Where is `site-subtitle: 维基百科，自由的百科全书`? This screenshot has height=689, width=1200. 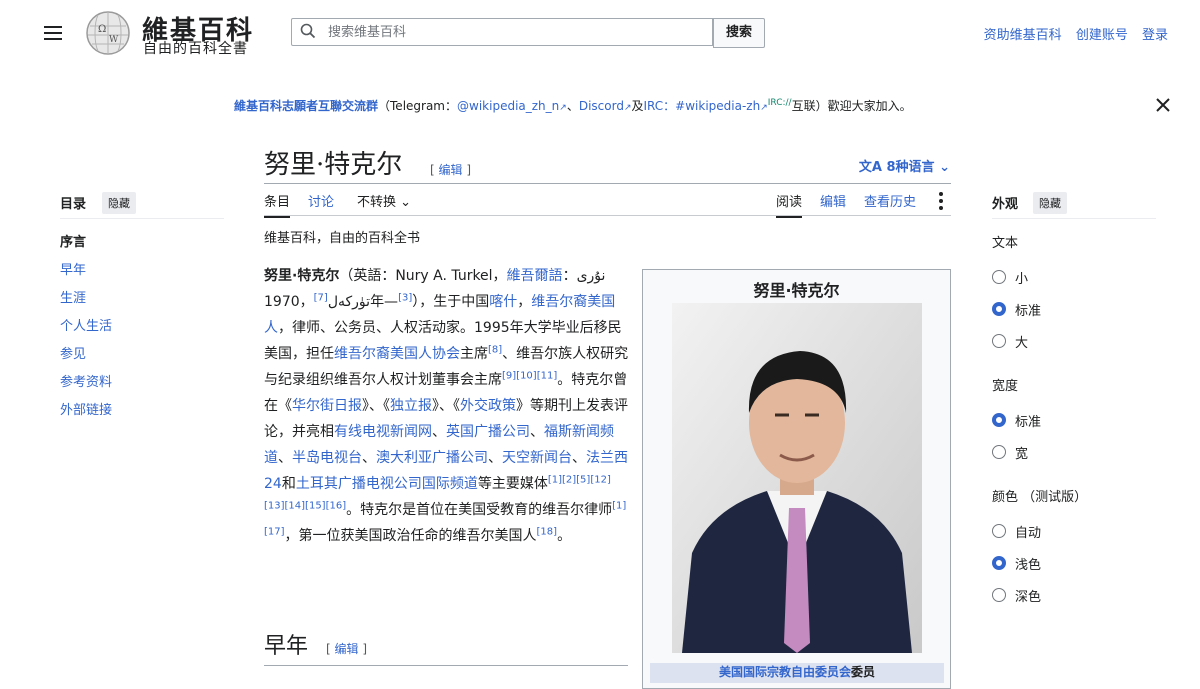
site-subtitle: 维基百科，自由的百科全书 is located at coordinates (342, 238).